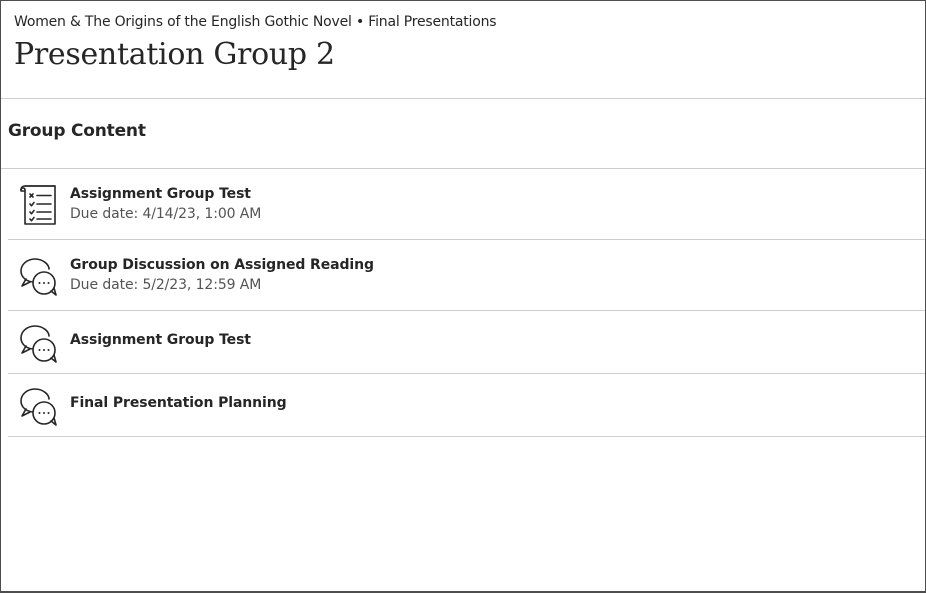 Image resolution: width=926 pixels, height=594 pixels. What do you see at coordinates (466, 405) in the screenshot?
I see `content-item-final-presentation-planning: Final Presentation Planning` at bounding box center [466, 405].